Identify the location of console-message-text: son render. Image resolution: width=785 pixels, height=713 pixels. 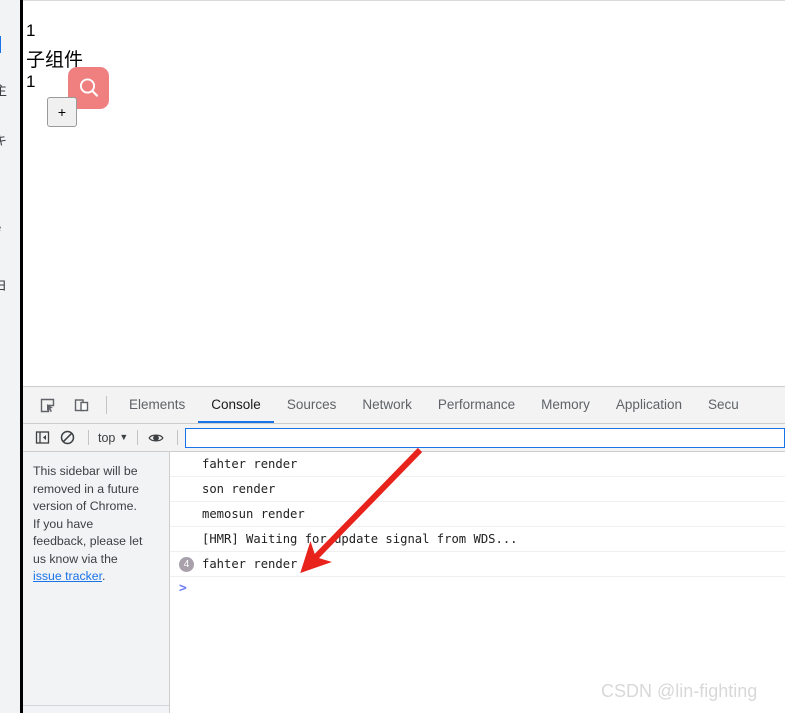
(239, 489).